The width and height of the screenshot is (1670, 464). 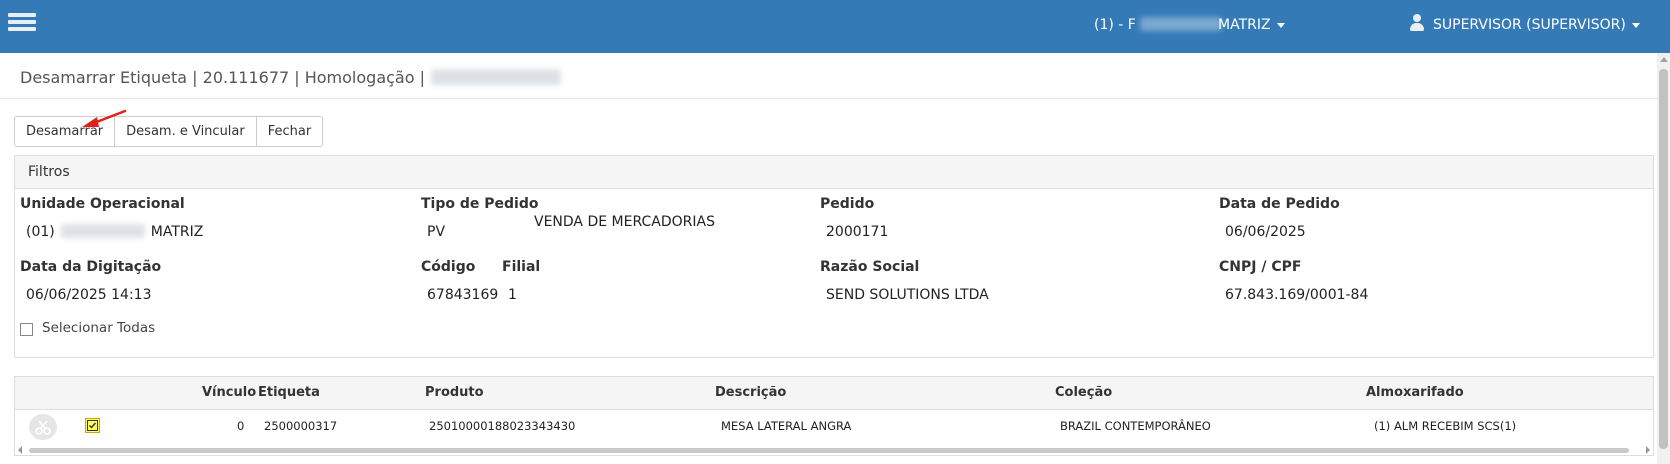 I want to click on tipo-pedido-label: Tipo de Pedido, so click(x=480, y=204).